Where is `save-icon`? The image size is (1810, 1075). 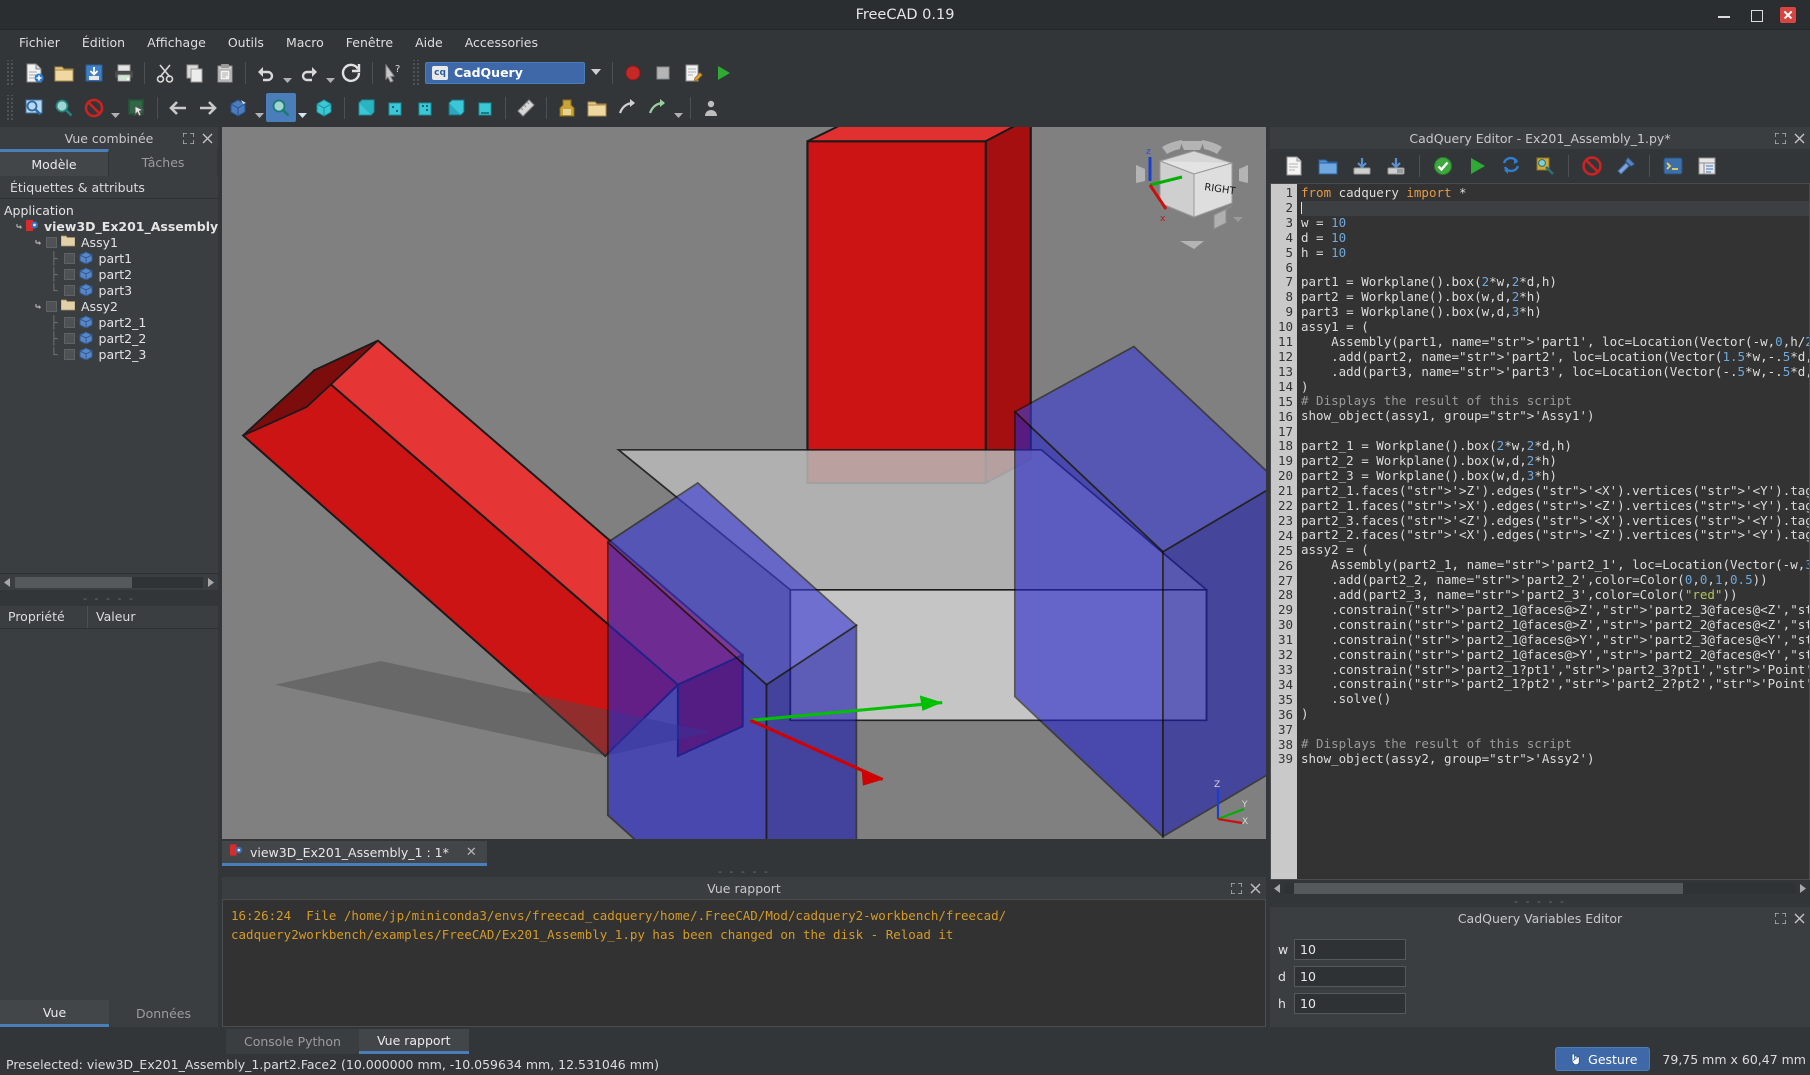 save-icon is located at coordinates (94, 72).